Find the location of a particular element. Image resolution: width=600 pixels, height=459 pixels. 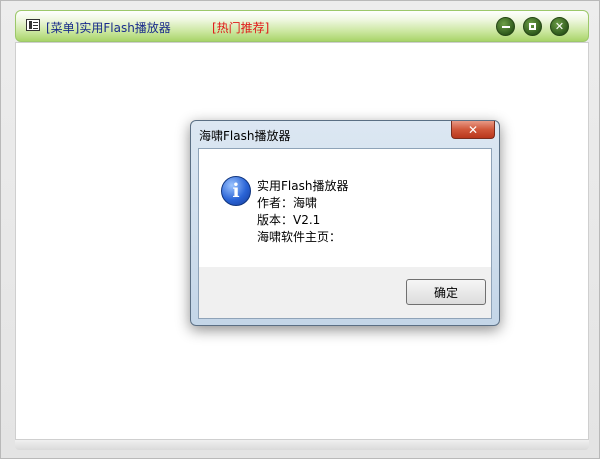

message-line-product: 实用Flash播放器 is located at coordinates (303, 186).